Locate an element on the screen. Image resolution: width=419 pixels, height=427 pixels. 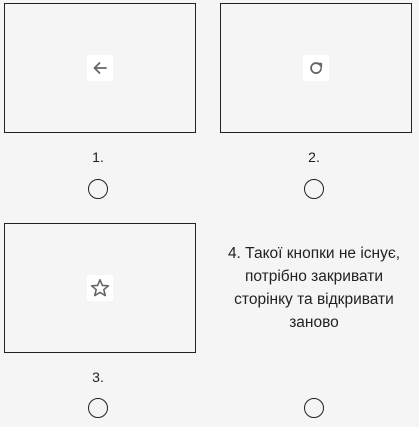
option-3-card is located at coordinates (100, 288).